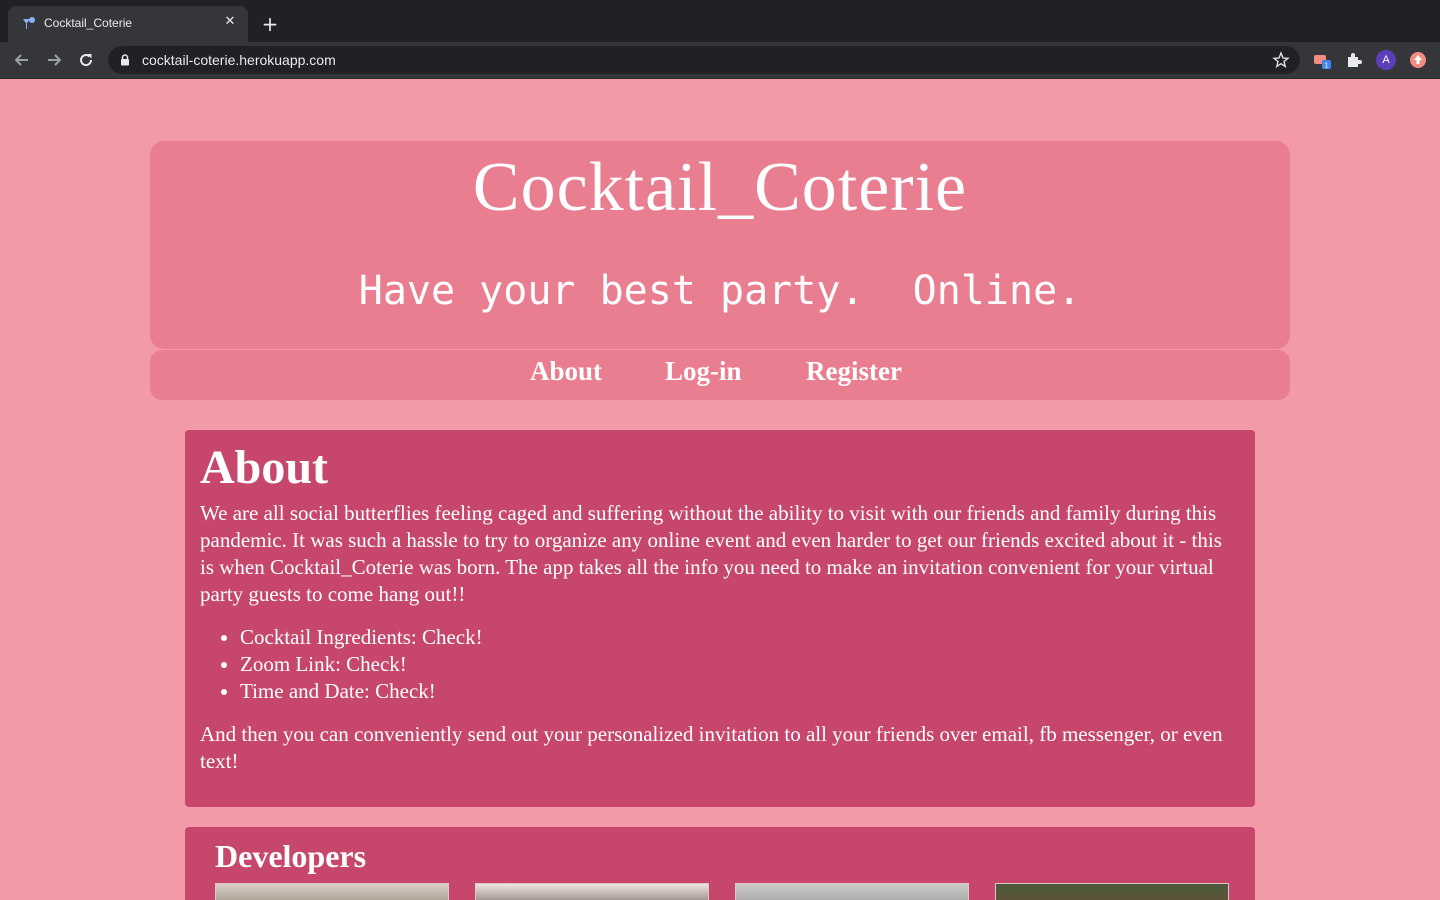  What do you see at coordinates (704, 60) in the screenshot?
I see `address-bar: cocktail-coterie.herokuapp.com` at bounding box center [704, 60].